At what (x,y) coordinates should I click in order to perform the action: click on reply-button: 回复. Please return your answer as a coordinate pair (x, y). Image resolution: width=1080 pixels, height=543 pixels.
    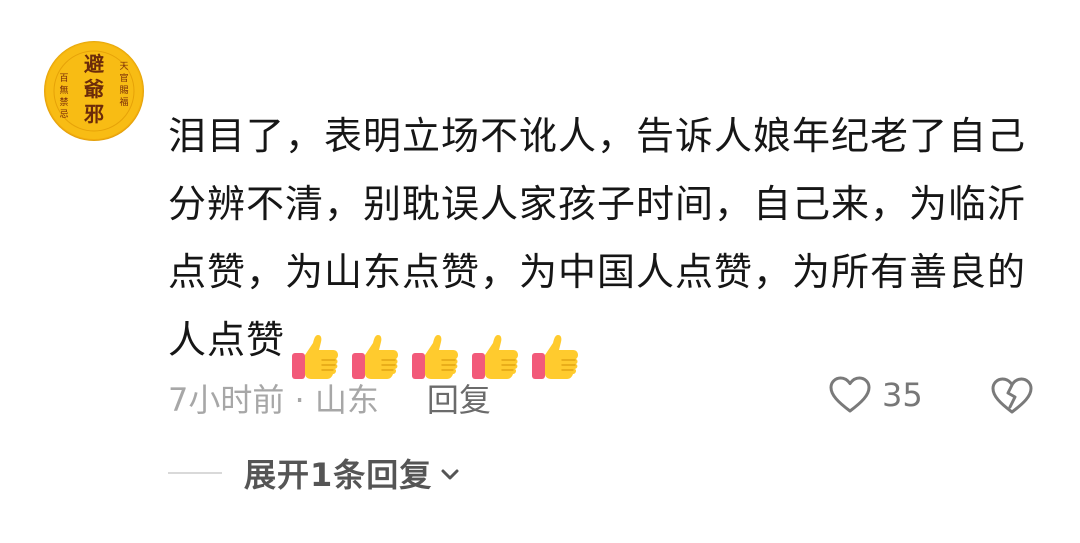
    Looking at the image, I should click on (459, 398).